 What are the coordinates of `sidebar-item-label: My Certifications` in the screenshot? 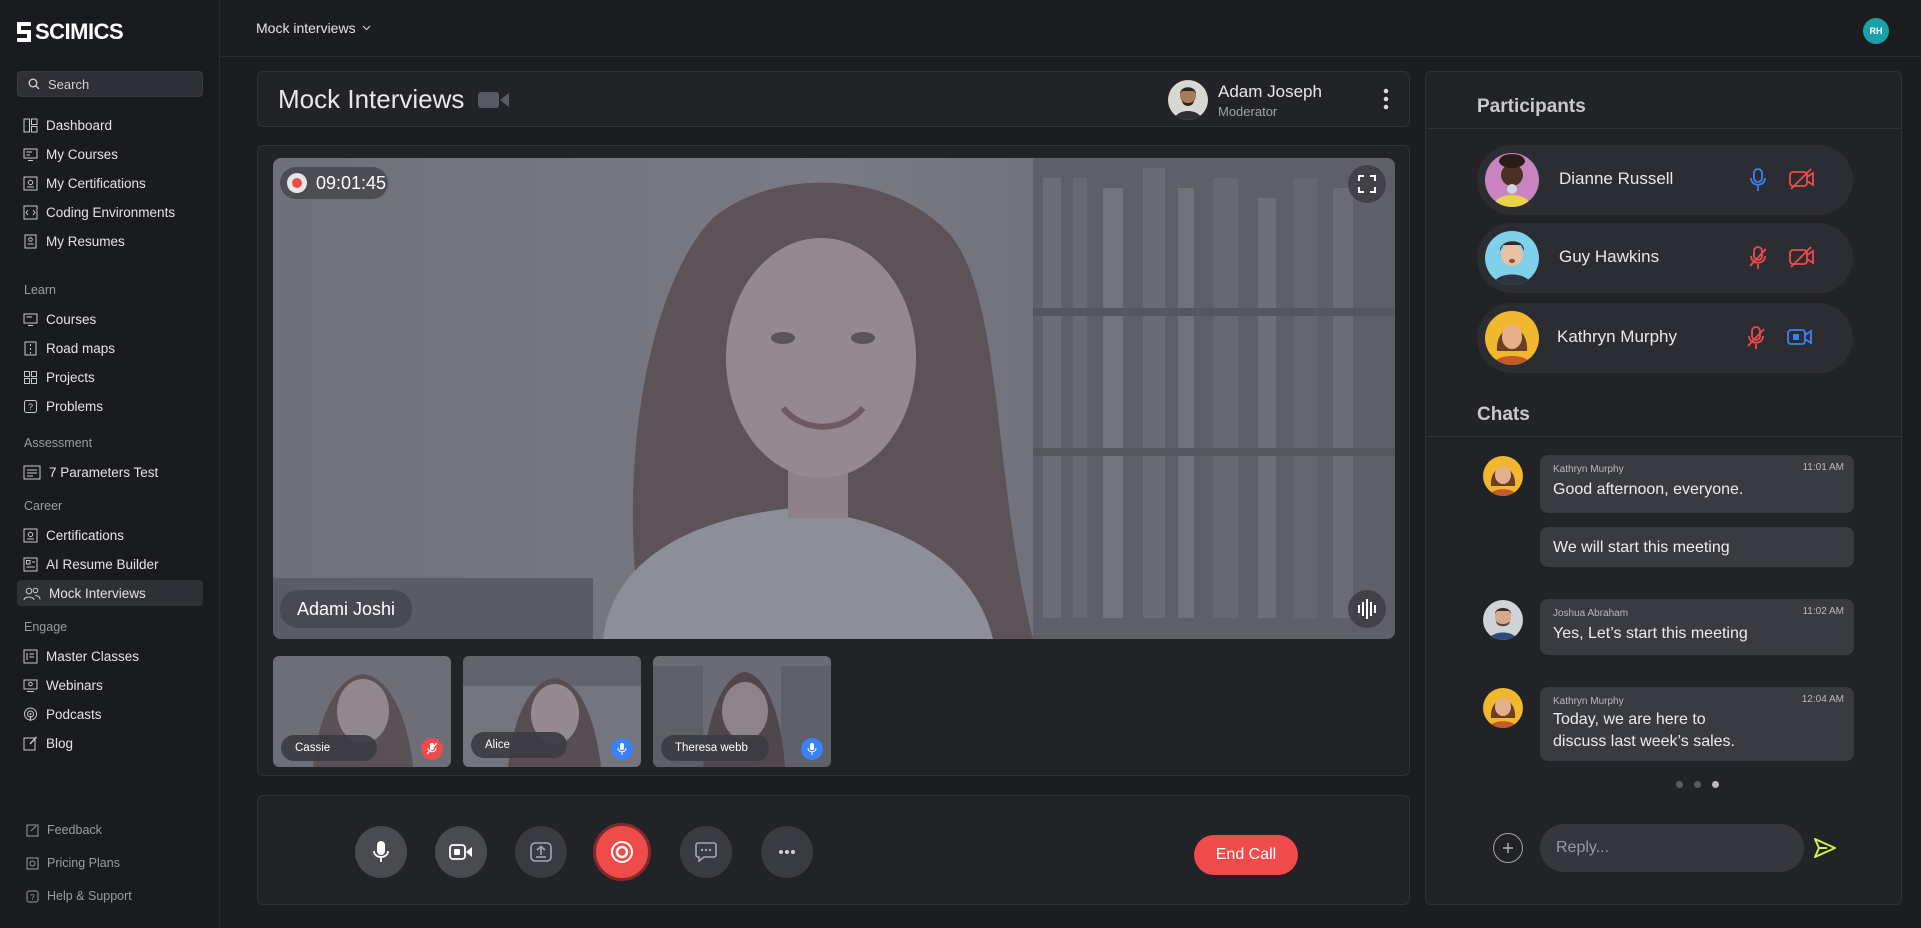 It's located at (96, 183).